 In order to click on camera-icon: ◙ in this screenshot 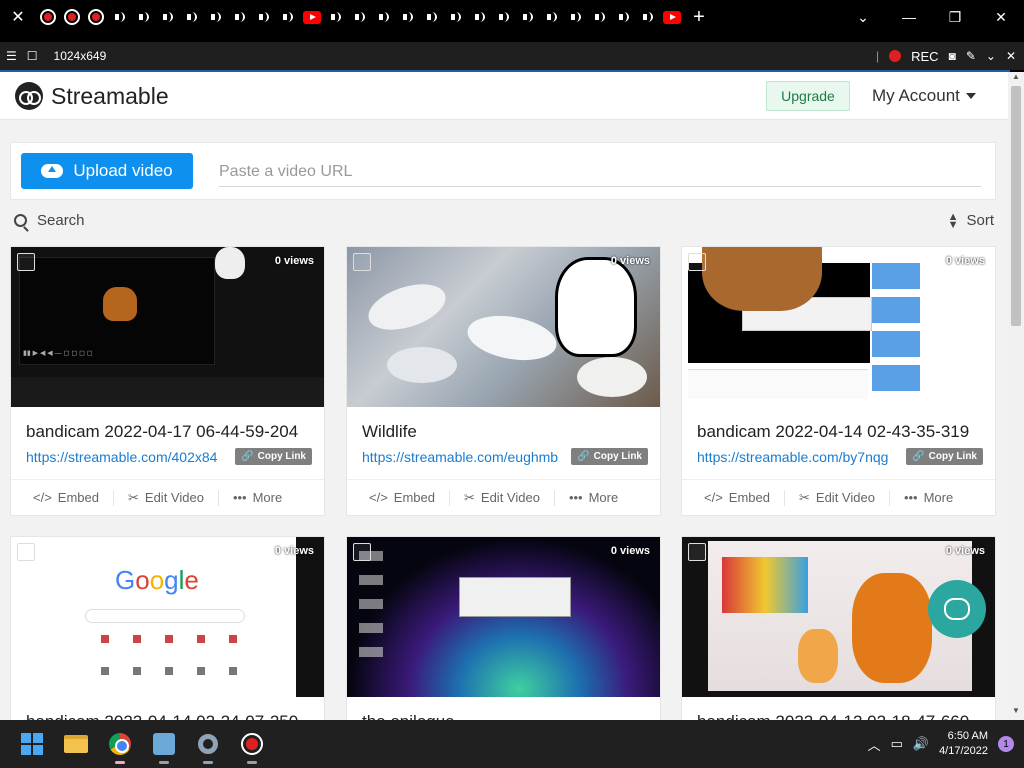, I will do `click(952, 56)`.